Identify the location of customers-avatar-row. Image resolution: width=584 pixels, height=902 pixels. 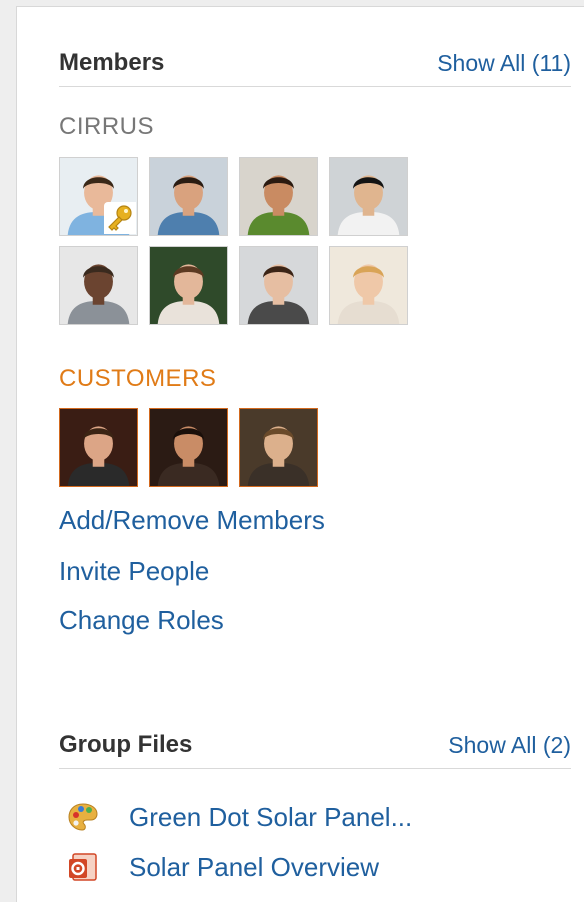
(188, 447).